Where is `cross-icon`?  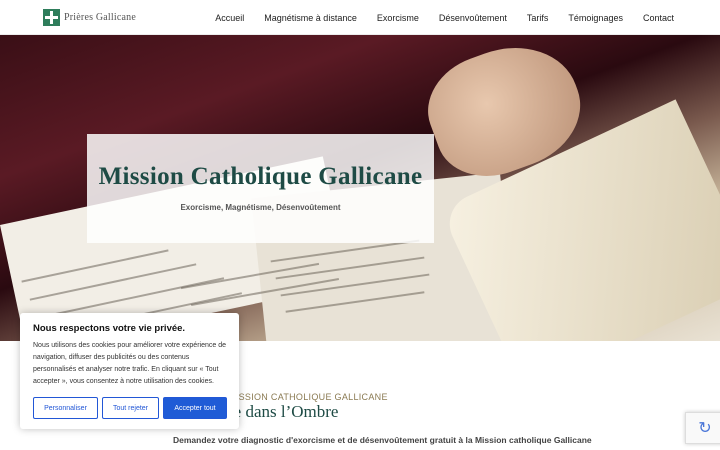 cross-icon is located at coordinates (51, 17).